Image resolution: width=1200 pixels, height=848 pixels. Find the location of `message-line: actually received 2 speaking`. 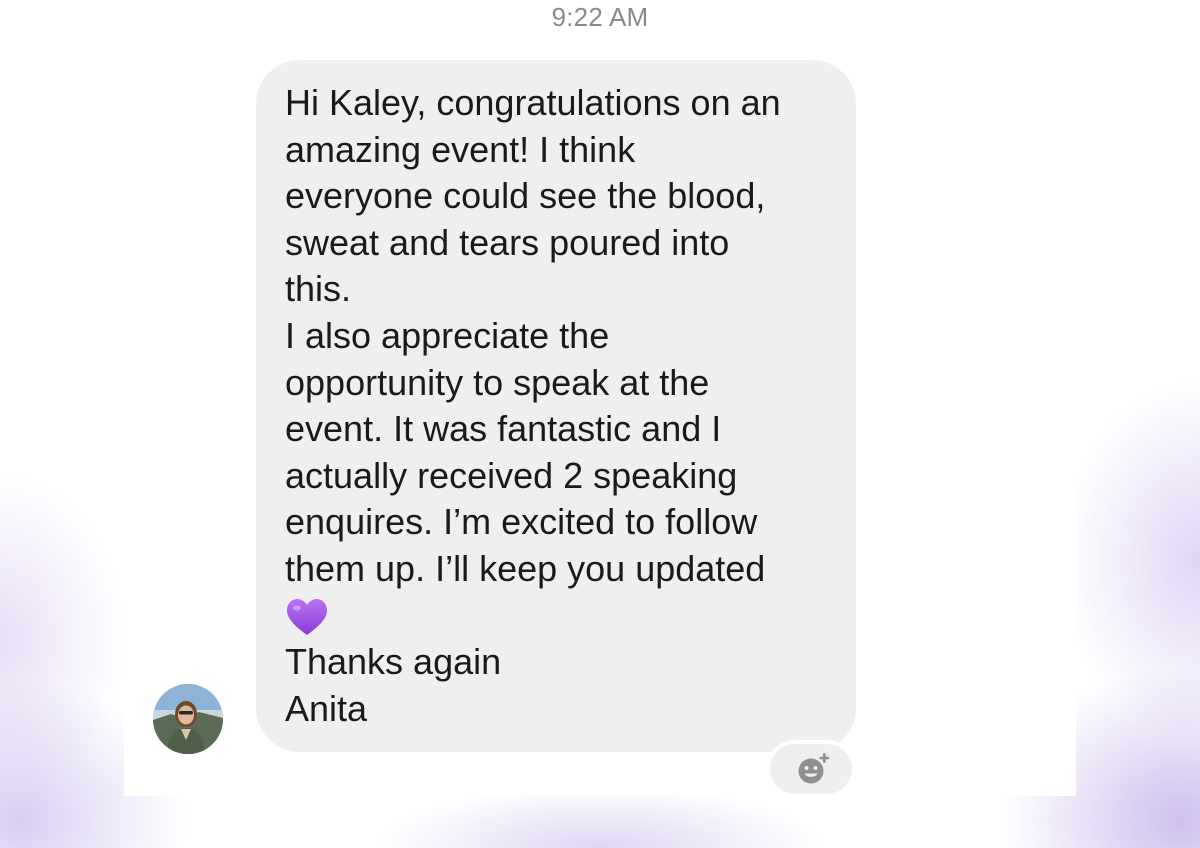

message-line: actually received 2 speaking is located at coordinates (511, 475).